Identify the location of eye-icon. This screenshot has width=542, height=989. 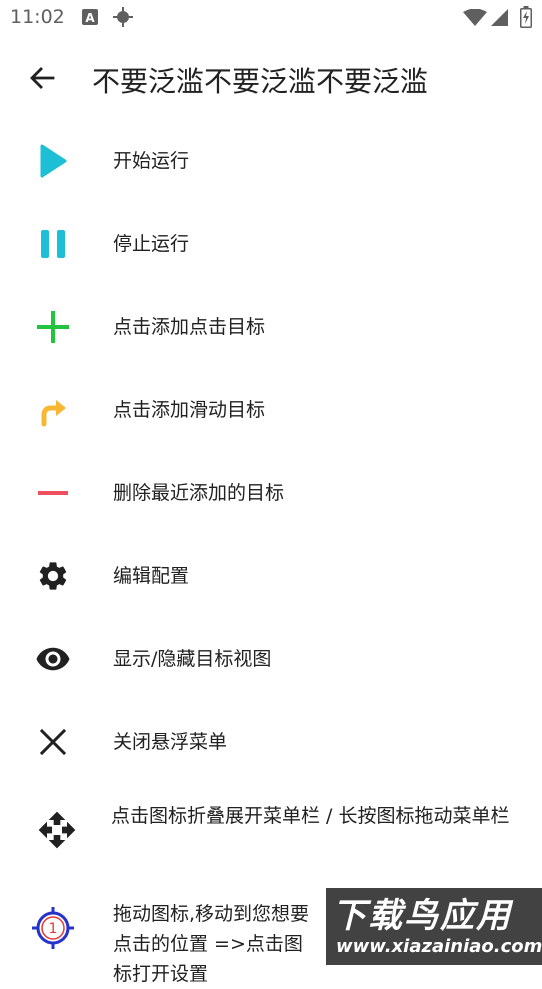
(53, 659).